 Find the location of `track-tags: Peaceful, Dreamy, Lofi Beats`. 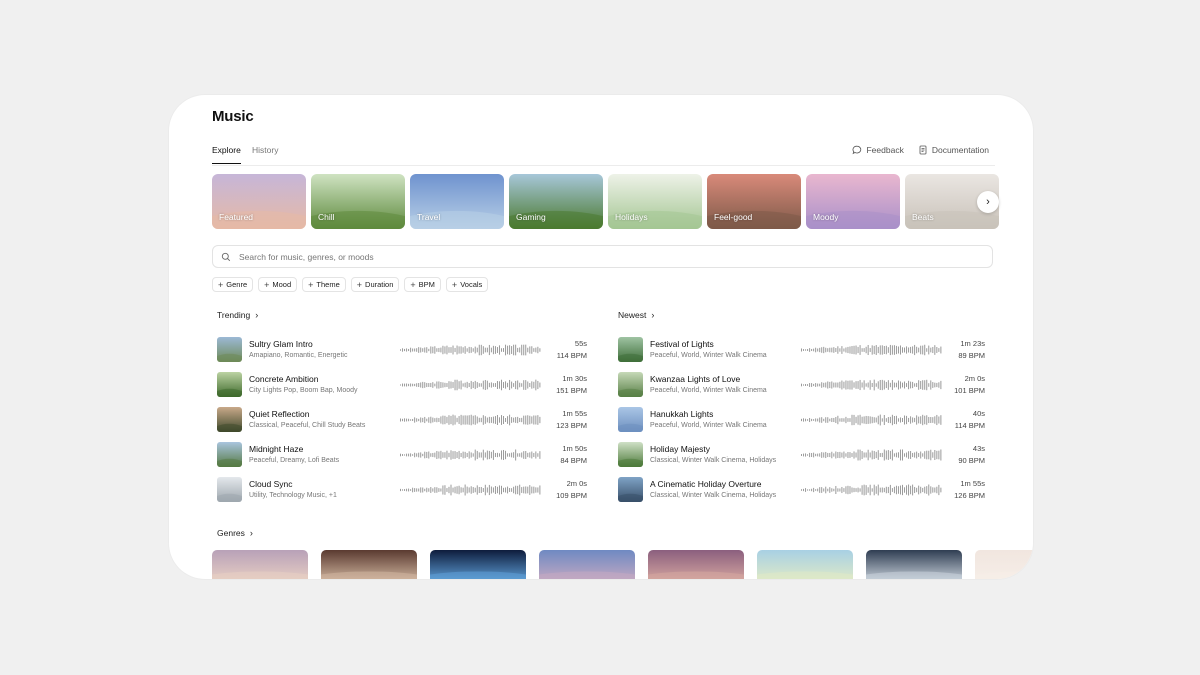

track-tags: Peaceful, Dreamy, Lofi Beats is located at coordinates (294, 460).